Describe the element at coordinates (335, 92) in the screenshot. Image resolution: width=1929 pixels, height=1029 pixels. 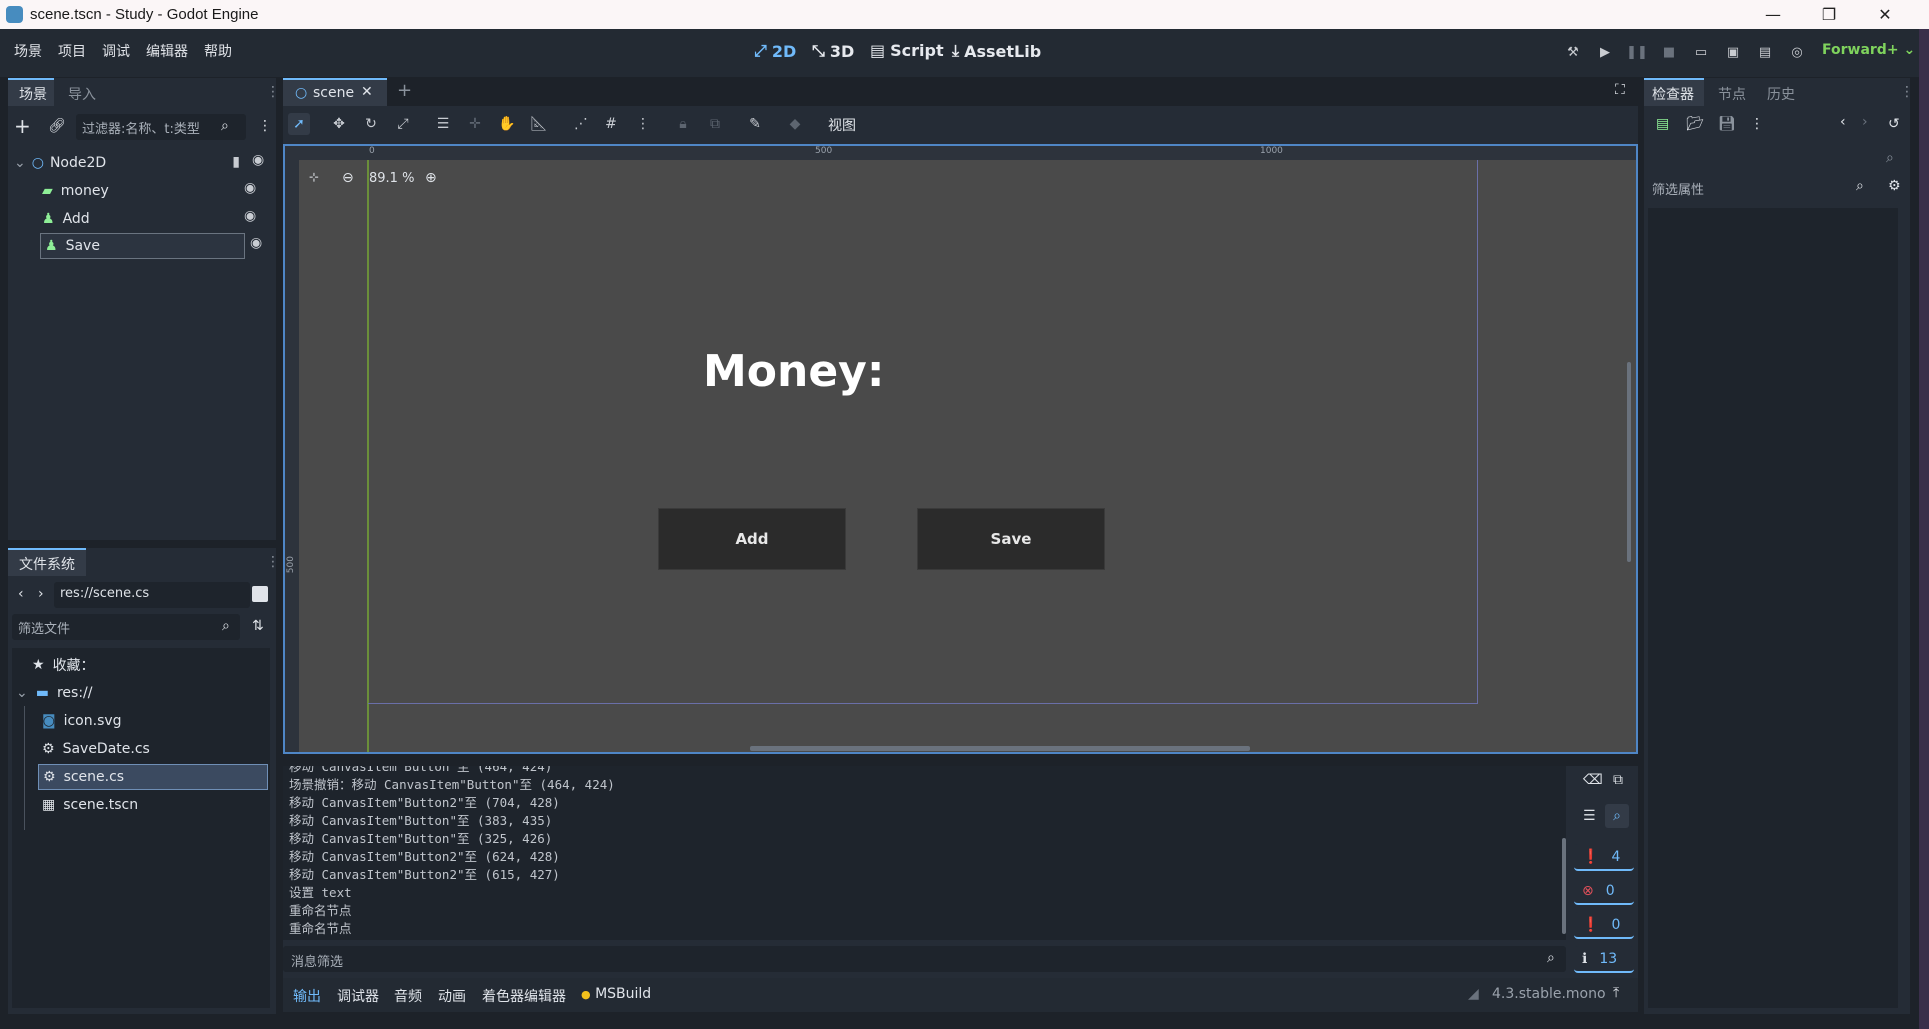
I see `tab-scene-file: ○ scene ✕` at that location.